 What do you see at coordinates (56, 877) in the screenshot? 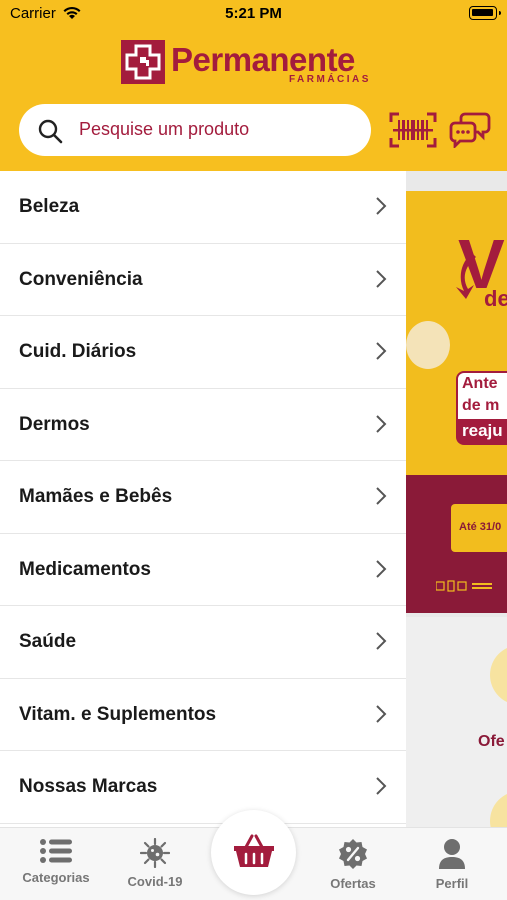
I see `tab-label: Categorias` at bounding box center [56, 877].